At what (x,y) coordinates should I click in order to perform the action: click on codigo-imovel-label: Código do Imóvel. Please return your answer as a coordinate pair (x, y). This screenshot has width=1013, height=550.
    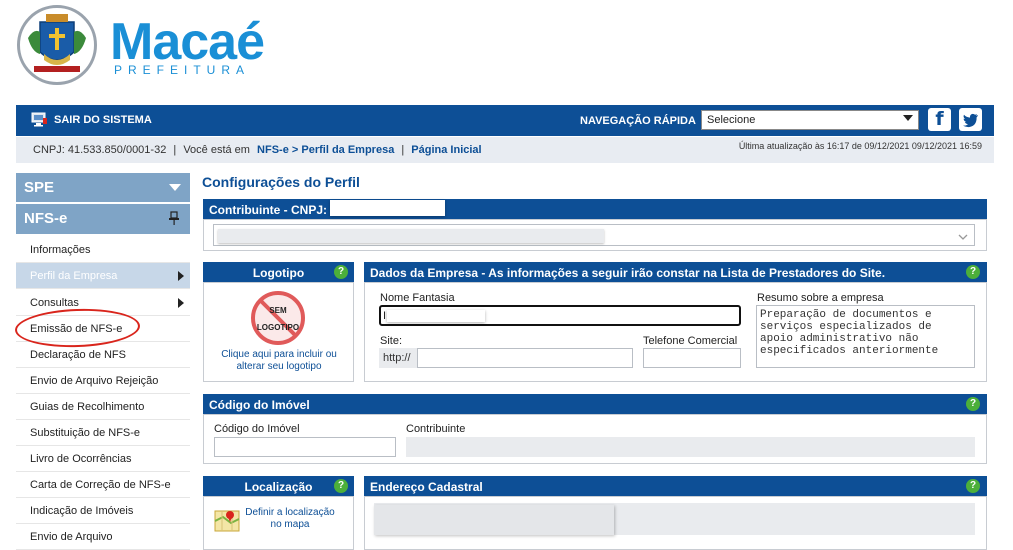
    Looking at the image, I should click on (257, 429).